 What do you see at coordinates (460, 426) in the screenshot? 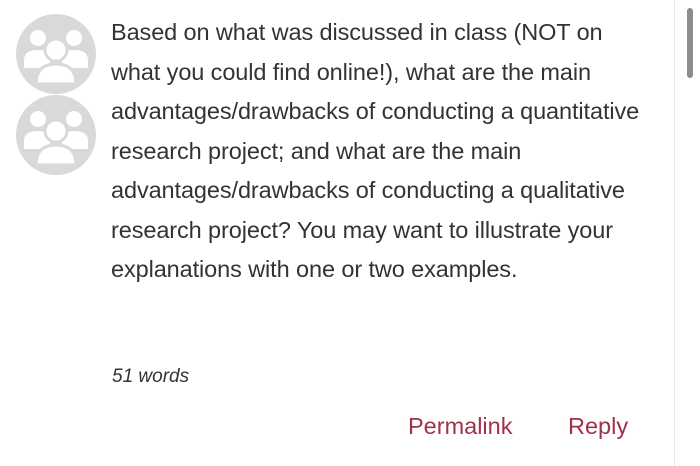
I see `permalink-link: Permalink` at bounding box center [460, 426].